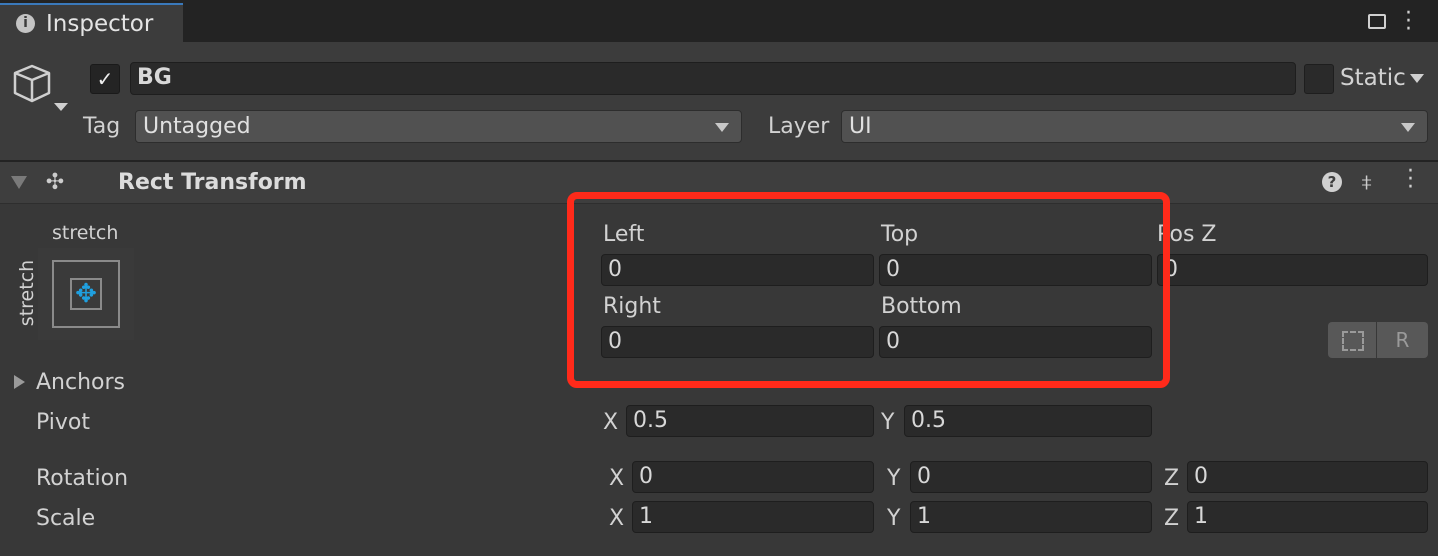 Image resolution: width=1438 pixels, height=556 pixels. What do you see at coordinates (197, 126) in the screenshot?
I see `tag-value: Untagged` at bounding box center [197, 126].